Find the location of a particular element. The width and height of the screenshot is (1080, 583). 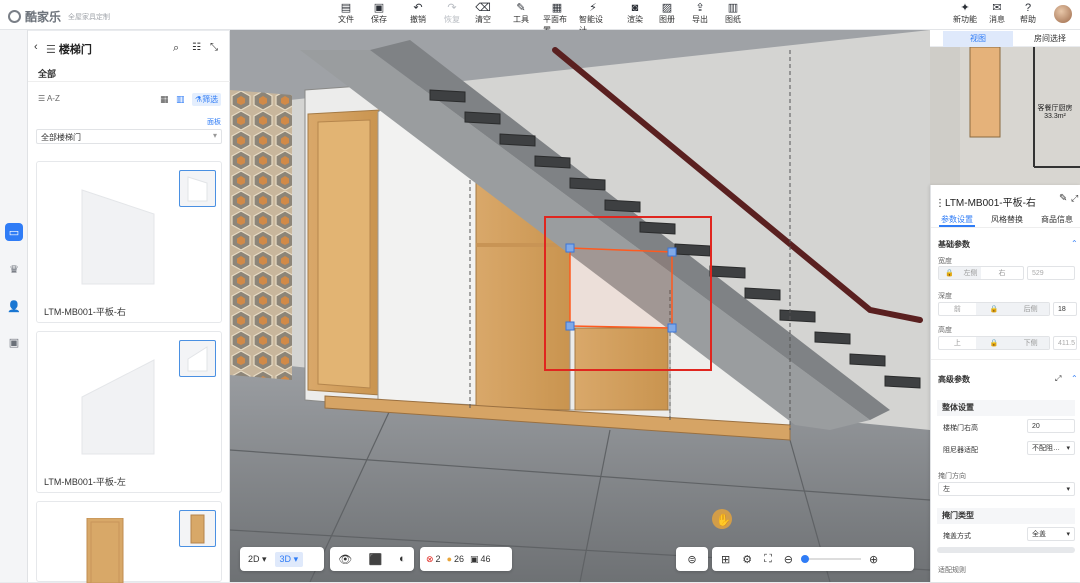

list-item is located at coordinates (129, 542).